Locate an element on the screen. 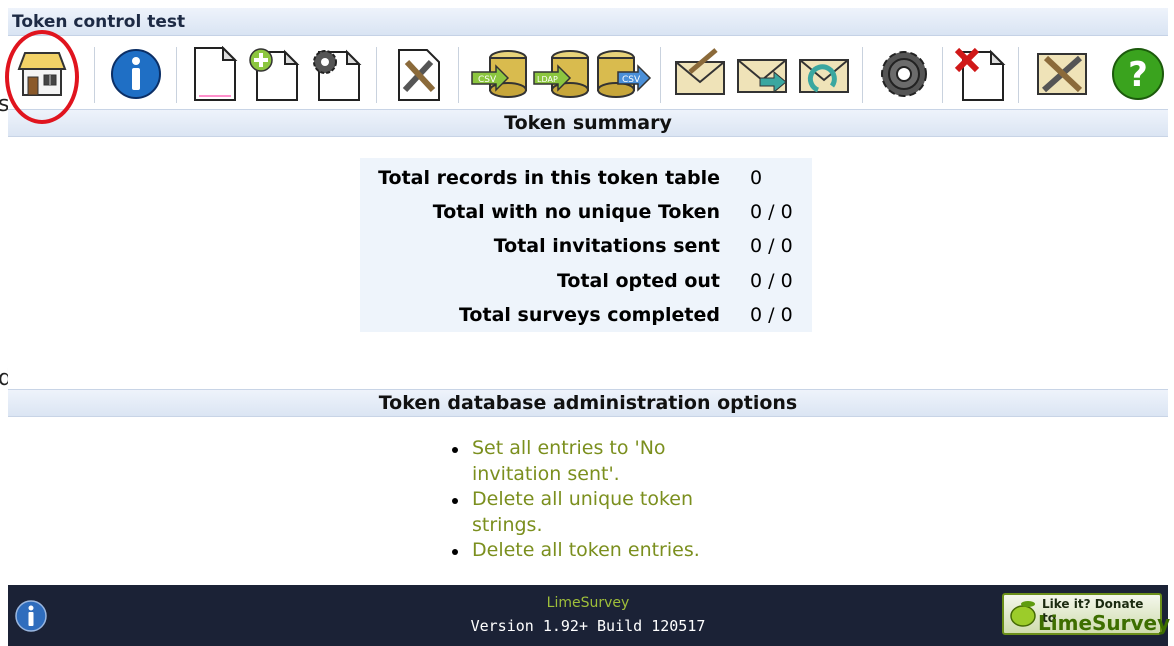  table-row: Total opted out 0 / 0 is located at coordinates (586, 281).